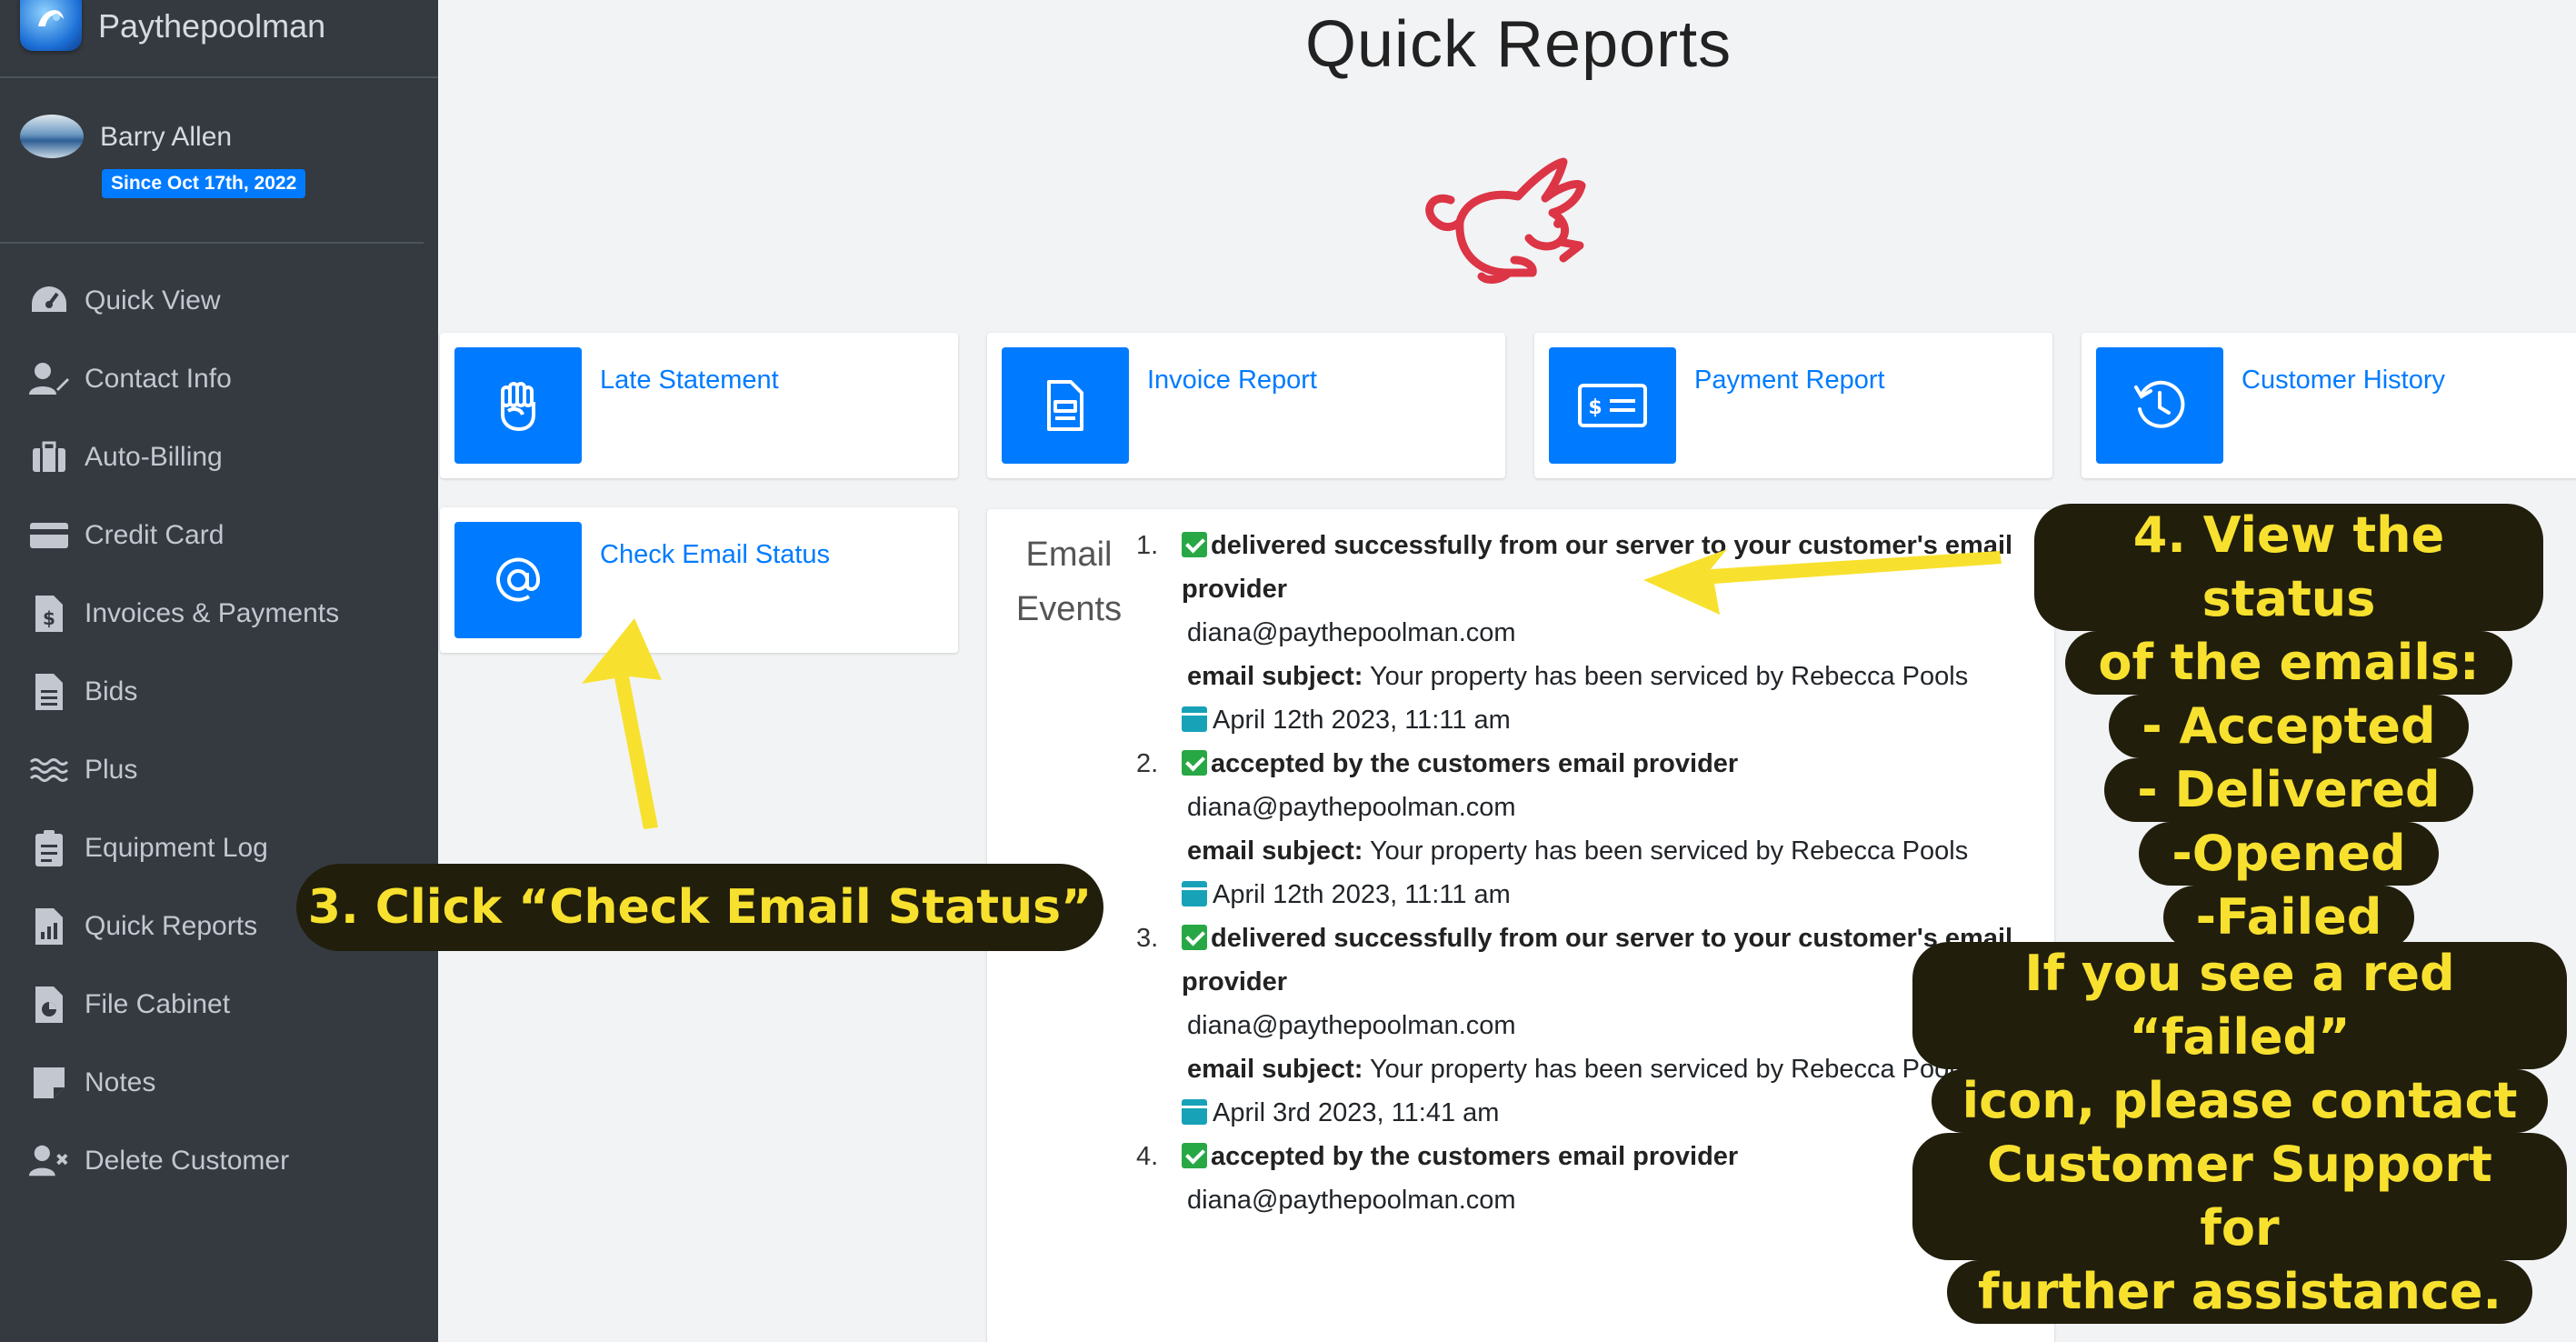 The height and width of the screenshot is (1342, 2576). What do you see at coordinates (689, 380) in the screenshot?
I see `card-label: Late Statement` at bounding box center [689, 380].